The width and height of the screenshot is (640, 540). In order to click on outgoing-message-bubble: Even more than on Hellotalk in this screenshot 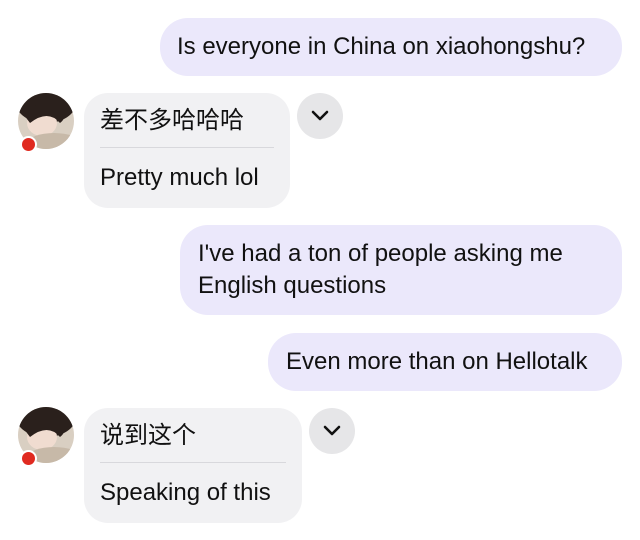, I will do `click(445, 362)`.